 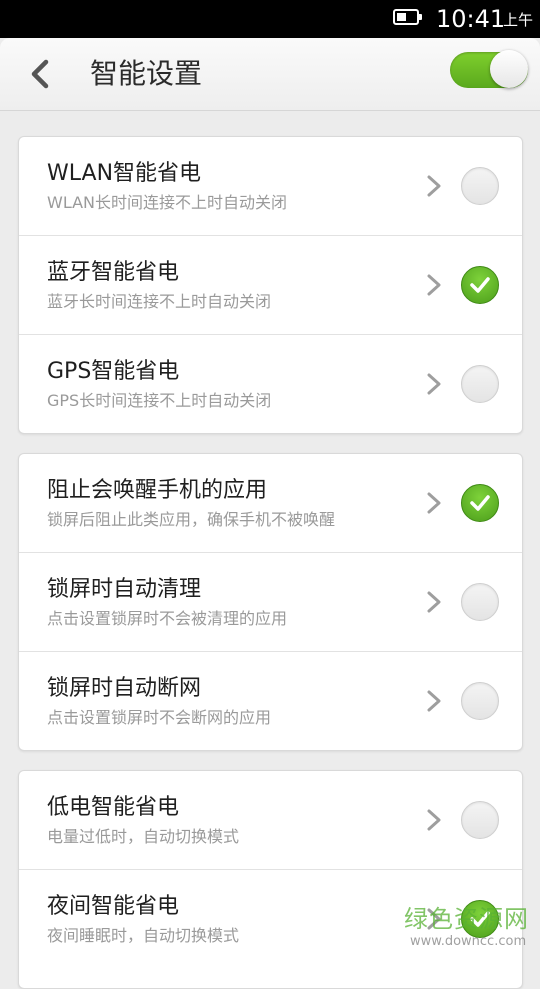 What do you see at coordinates (191, 519) in the screenshot?
I see `row-subtitle: 锁屏后阻止此类应用，确保手机不被唤醒` at bounding box center [191, 519].